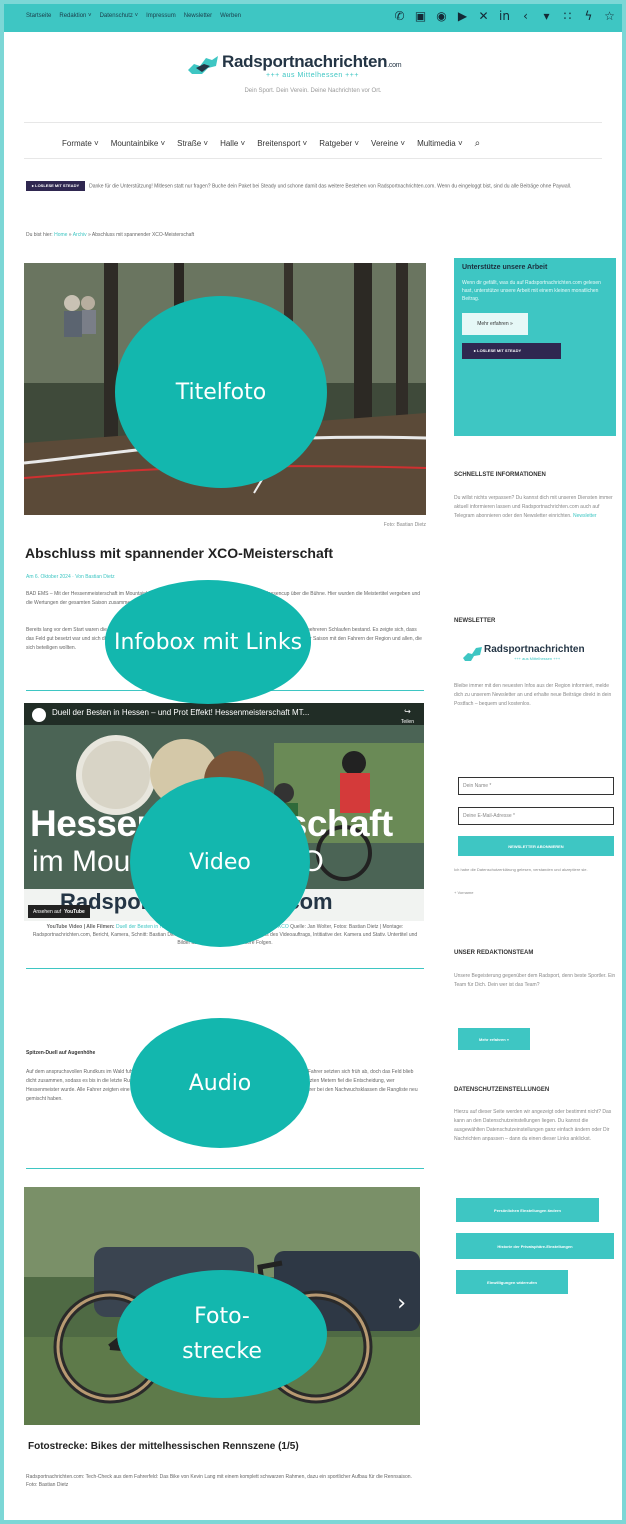  I want to click on linkedin-icon: in, so click(504, 16).